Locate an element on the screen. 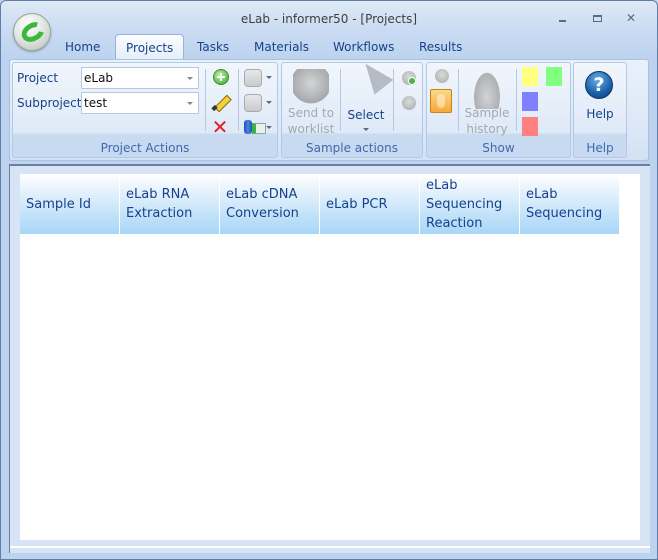 This screenshot has height=560, width=658. group-sample-actions: Send to worklist Select Sample actions is located at coordinates (352, 110).